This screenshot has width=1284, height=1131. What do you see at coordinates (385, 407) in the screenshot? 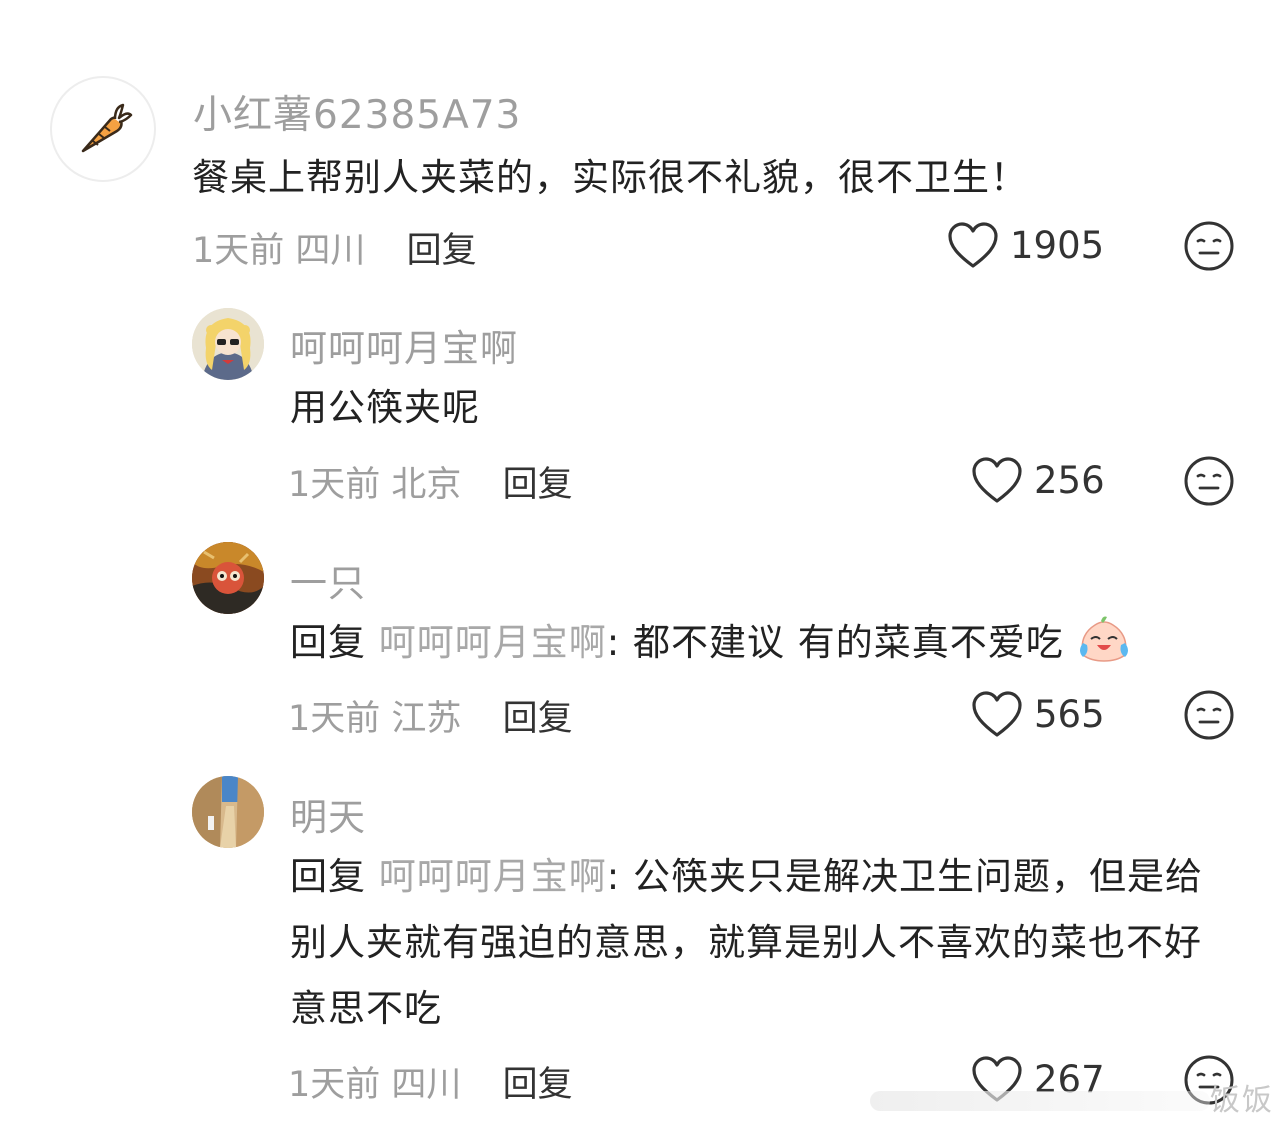
I see `comment-text: 用公筷夹呢` at bounding box center [385, 407].